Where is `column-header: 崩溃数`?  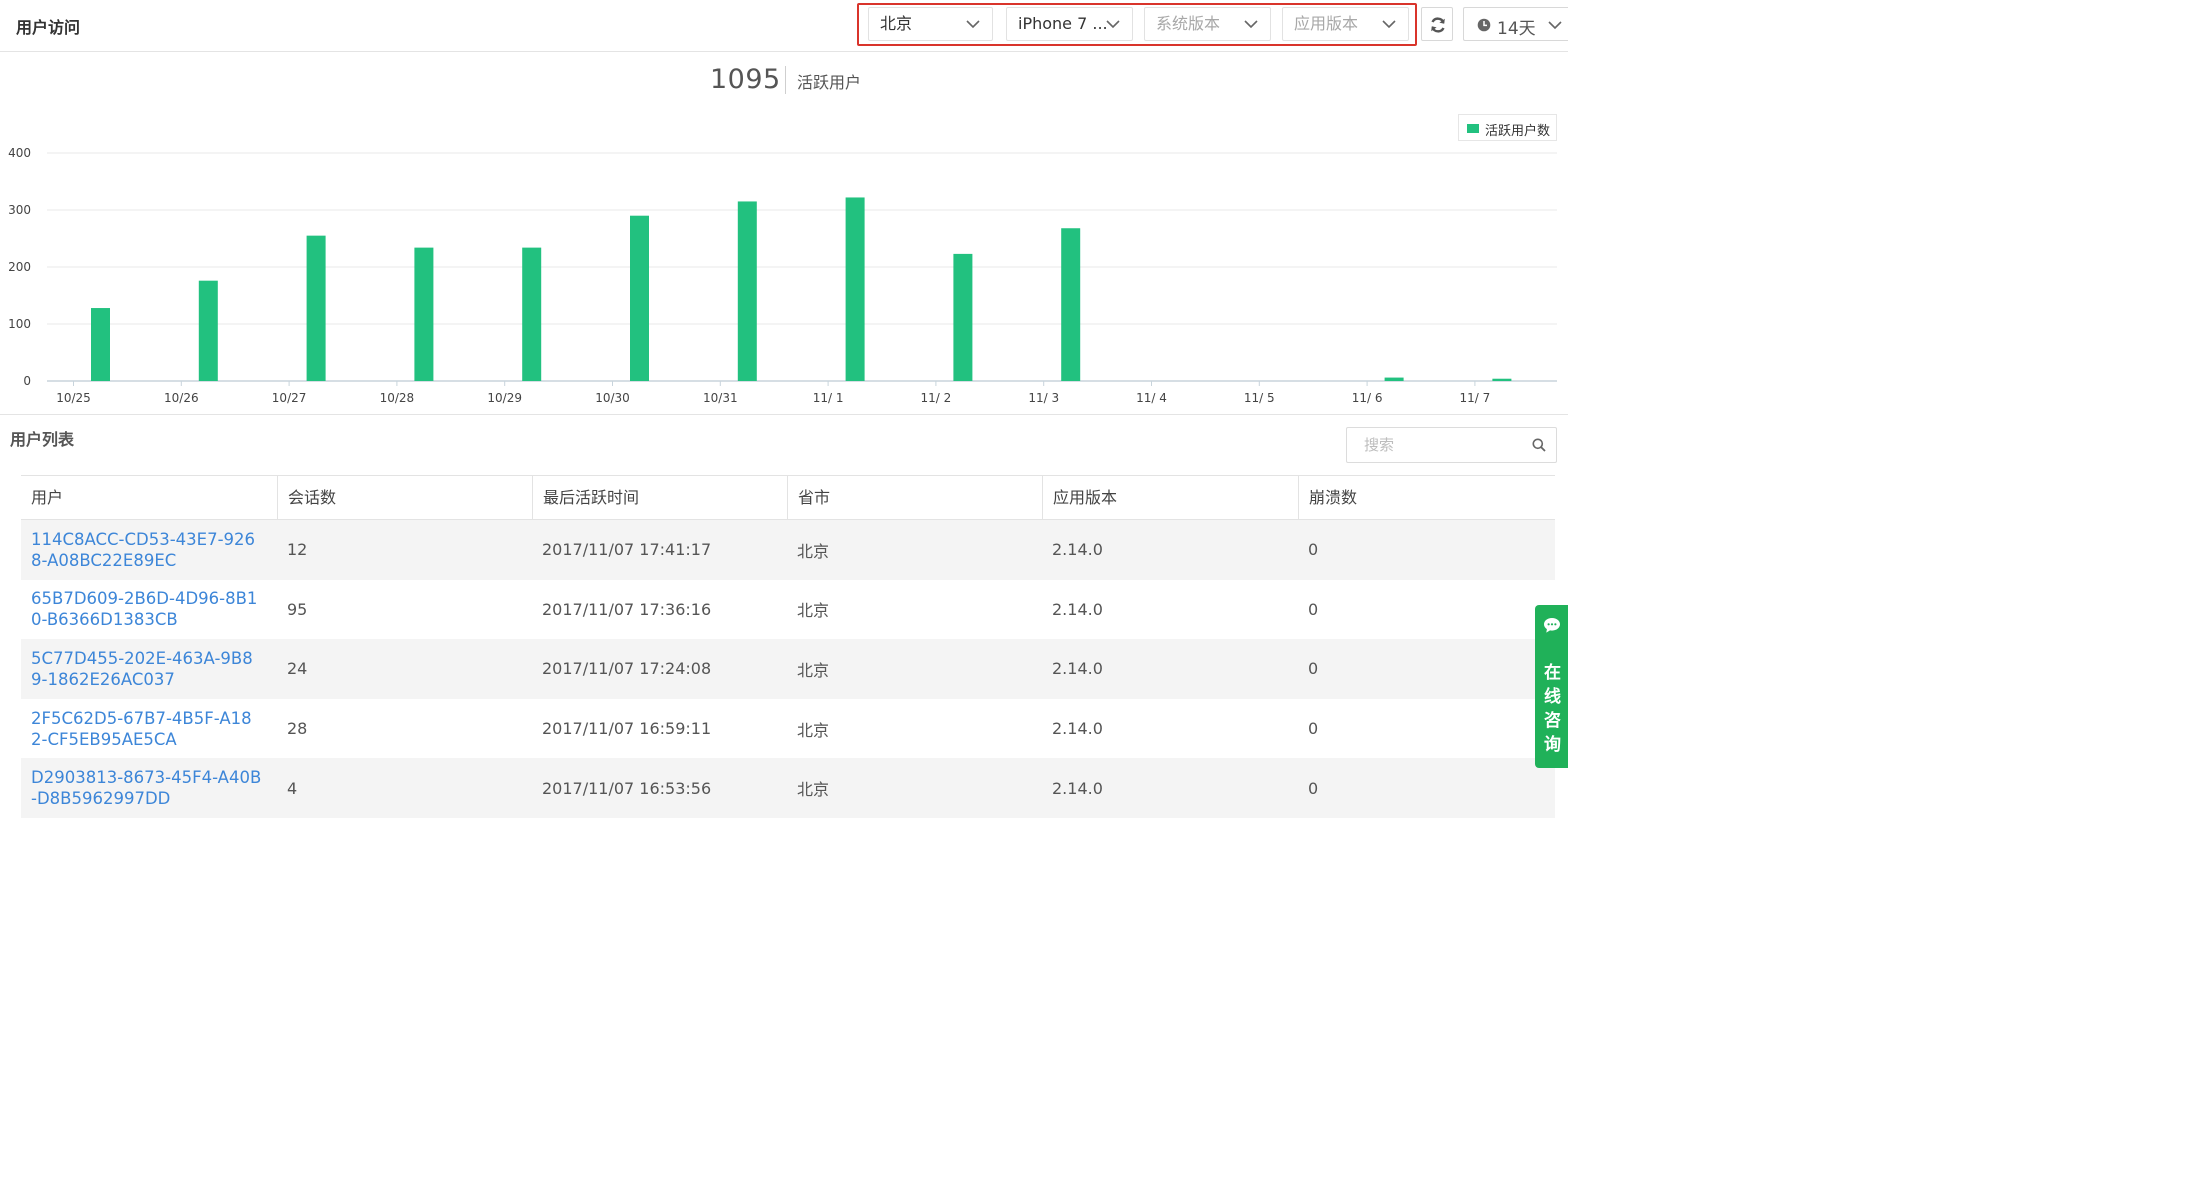 column-header: 崩溃数 is located at coordinates (1426, 498).